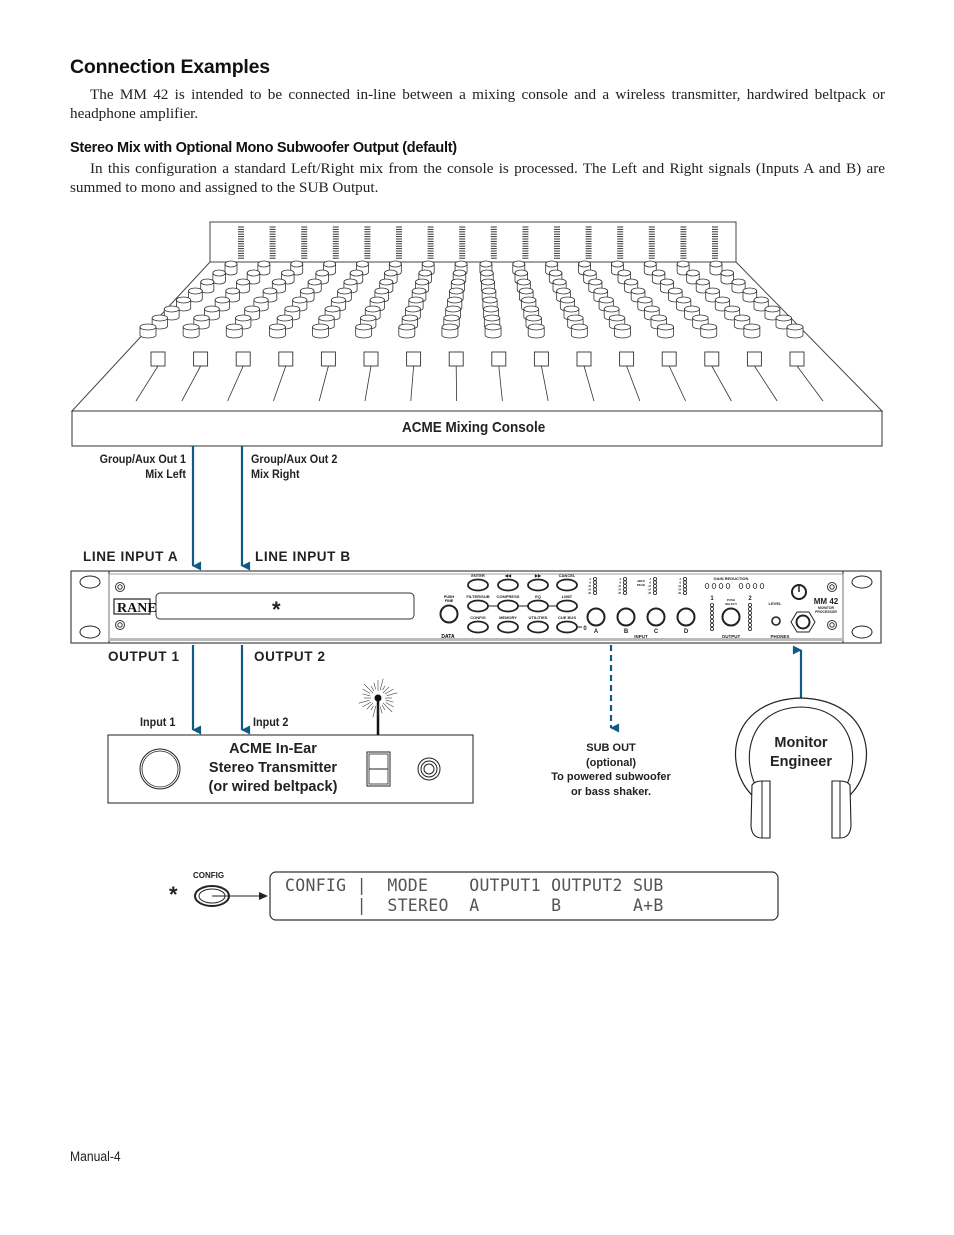 This screenshot has width=954, height=1235. Describe the element at coordinates (538, 624) in the screenshot. I see `rack-button-utilities: UTILITIES` at that location.